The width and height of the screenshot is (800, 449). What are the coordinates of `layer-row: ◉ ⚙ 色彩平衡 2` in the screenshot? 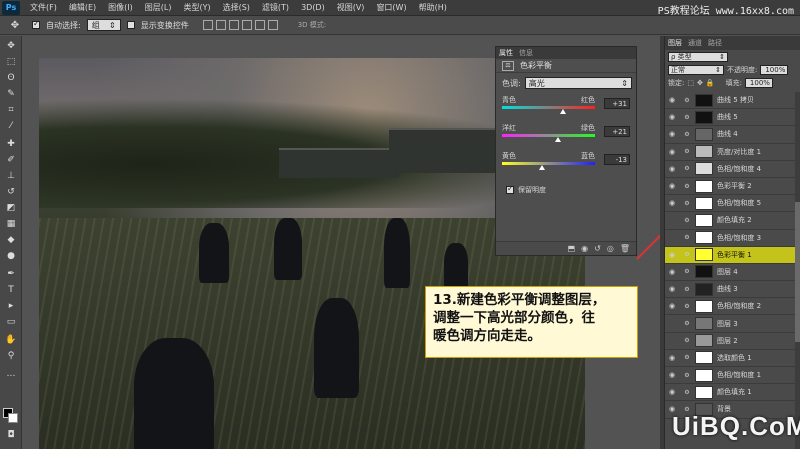 It's located at (732, 186).